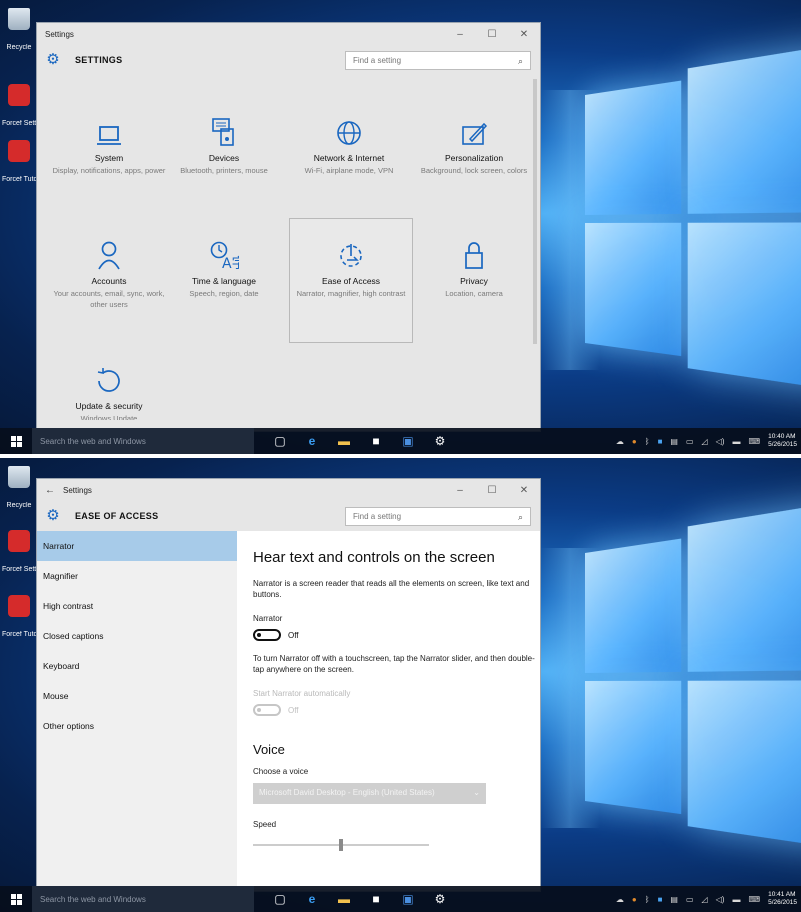  Describe the element at coordinates (288, 490) in the screenshot. I see `title-bar: ← Settings – ☐ ✕` at that location.